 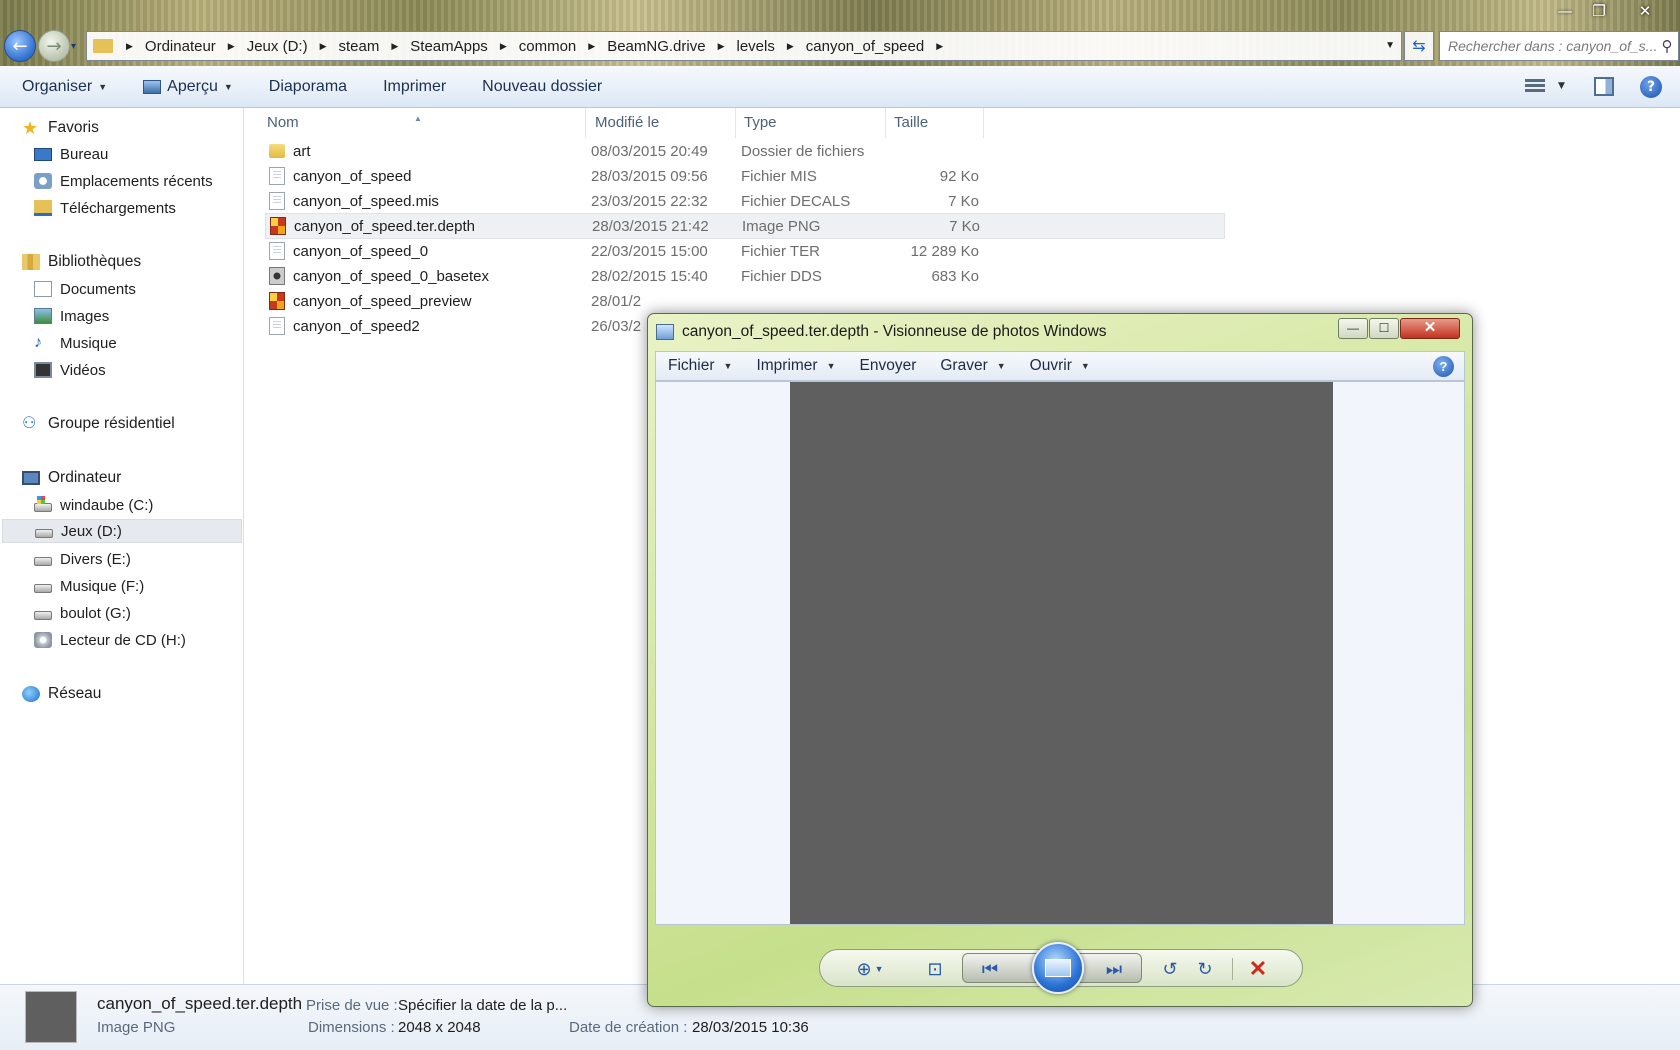 I want to click on chevron-down-icon: ▼, so click(x=1561, y=86).